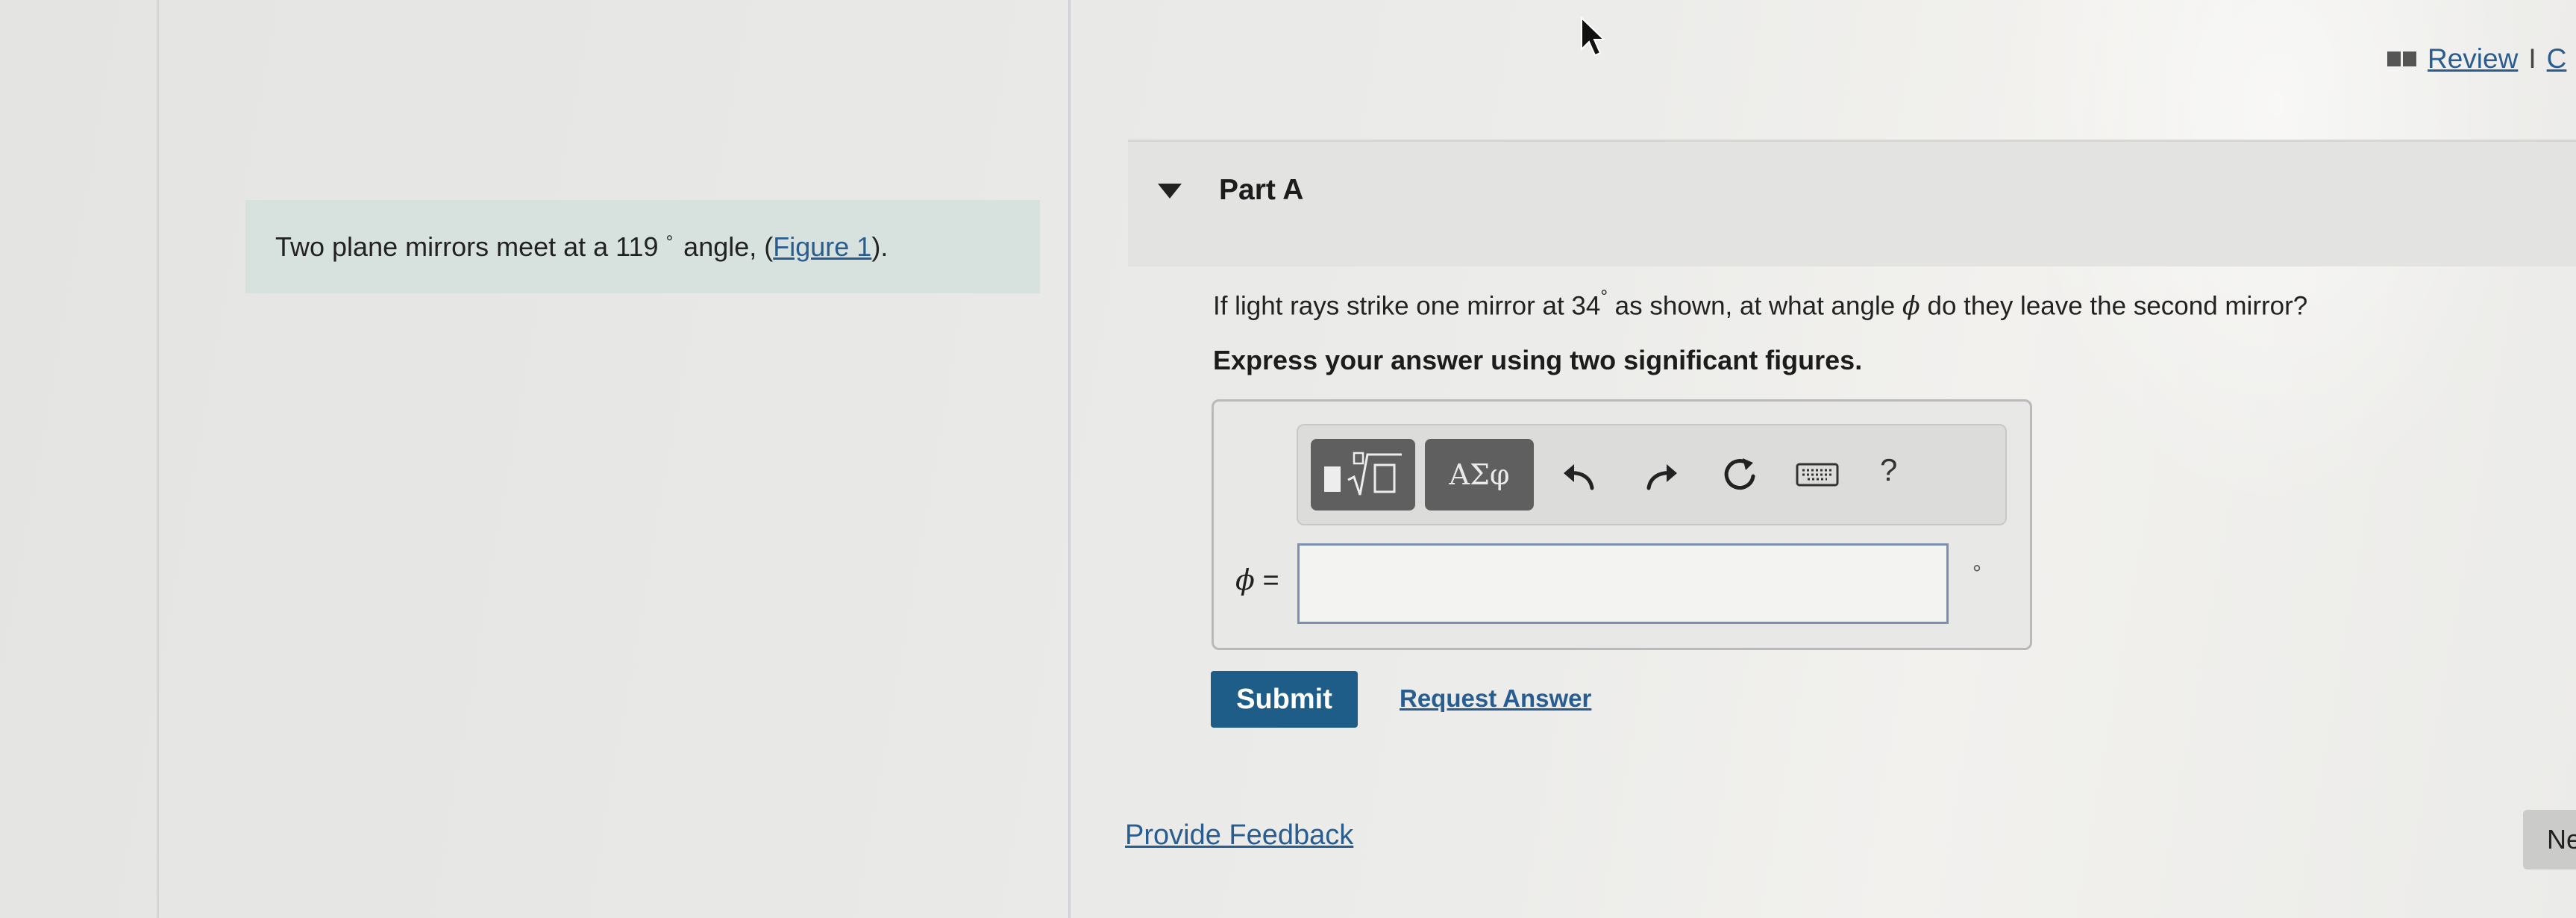 This screenshot has width=2576, height=918. Describe the element at coordinates (822, 247) in the screenshot. I see `figure-link: Figure 1` at that location.